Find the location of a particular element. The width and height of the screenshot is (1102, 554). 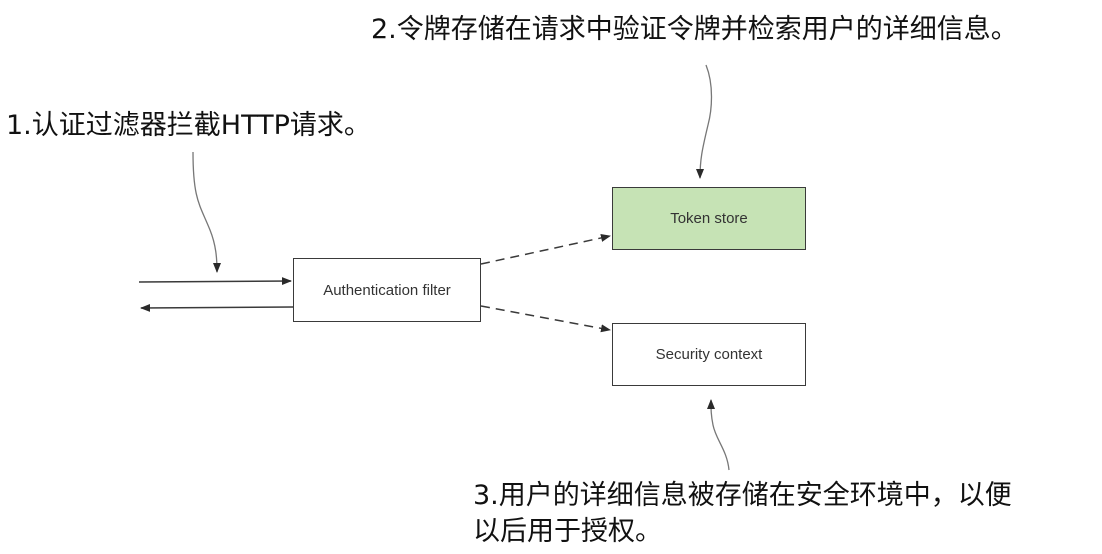

callout-step-3-line-1: 3.用户的详细信息被存储在安全环境中，以便 is located at coordinates (742, 495).